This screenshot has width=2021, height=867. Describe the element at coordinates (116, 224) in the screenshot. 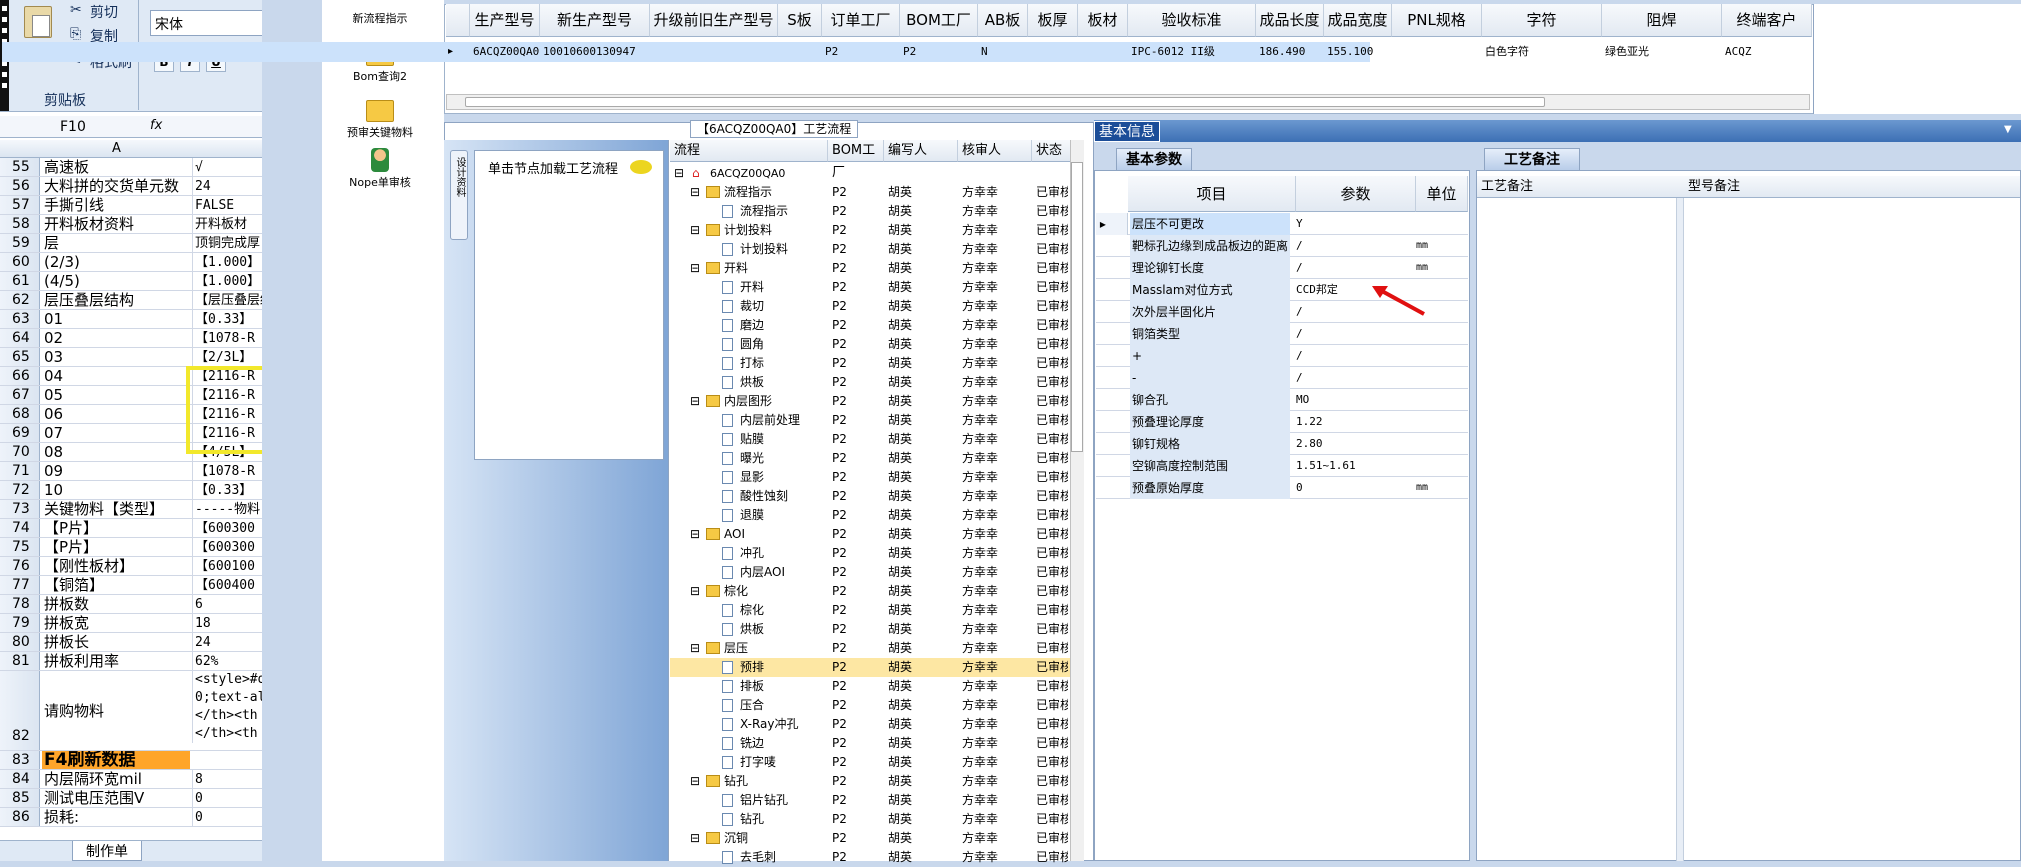

I see `cell-a: 开料板材资料` at that location.